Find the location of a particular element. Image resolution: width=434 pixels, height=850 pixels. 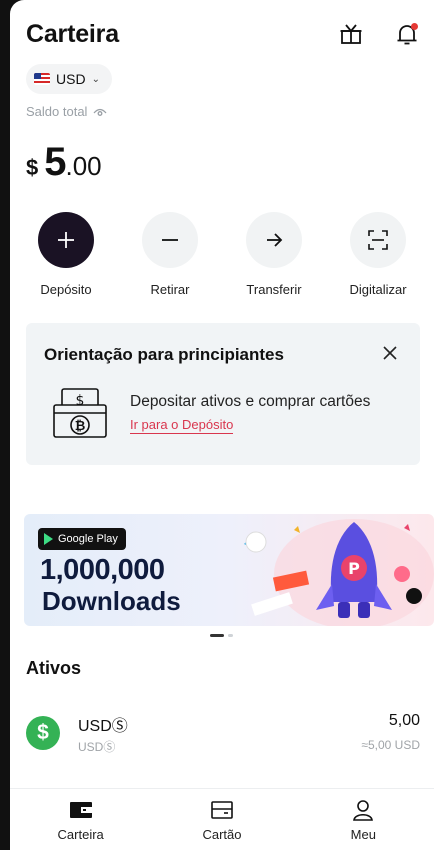

pager-dot is located at coordinates (230, 635).